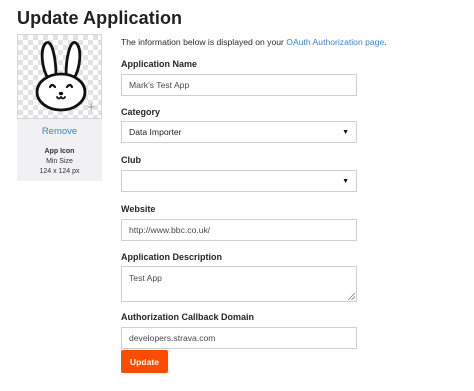 The image size is (474, 391). I want to click on category-select: Data Importer ▼, so click(239, 132).